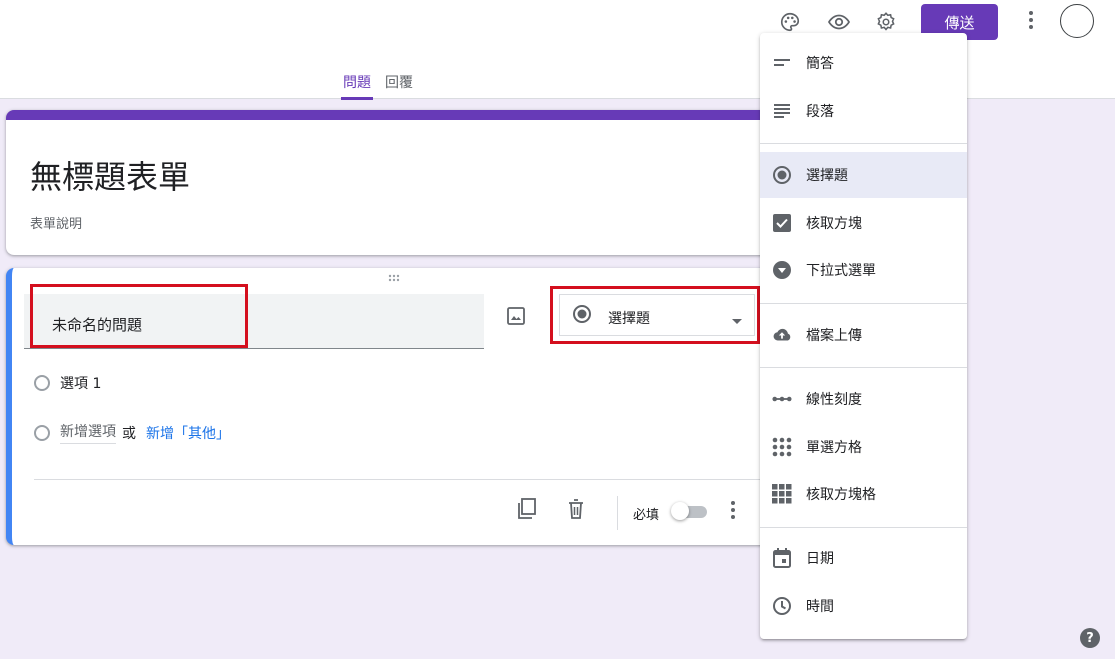 This screenshot has width=1115, height=659. What do you see at coordinates (782, 399) in the screenshot?
I see `linear-scale-icon` at bounding box center [782, 399].